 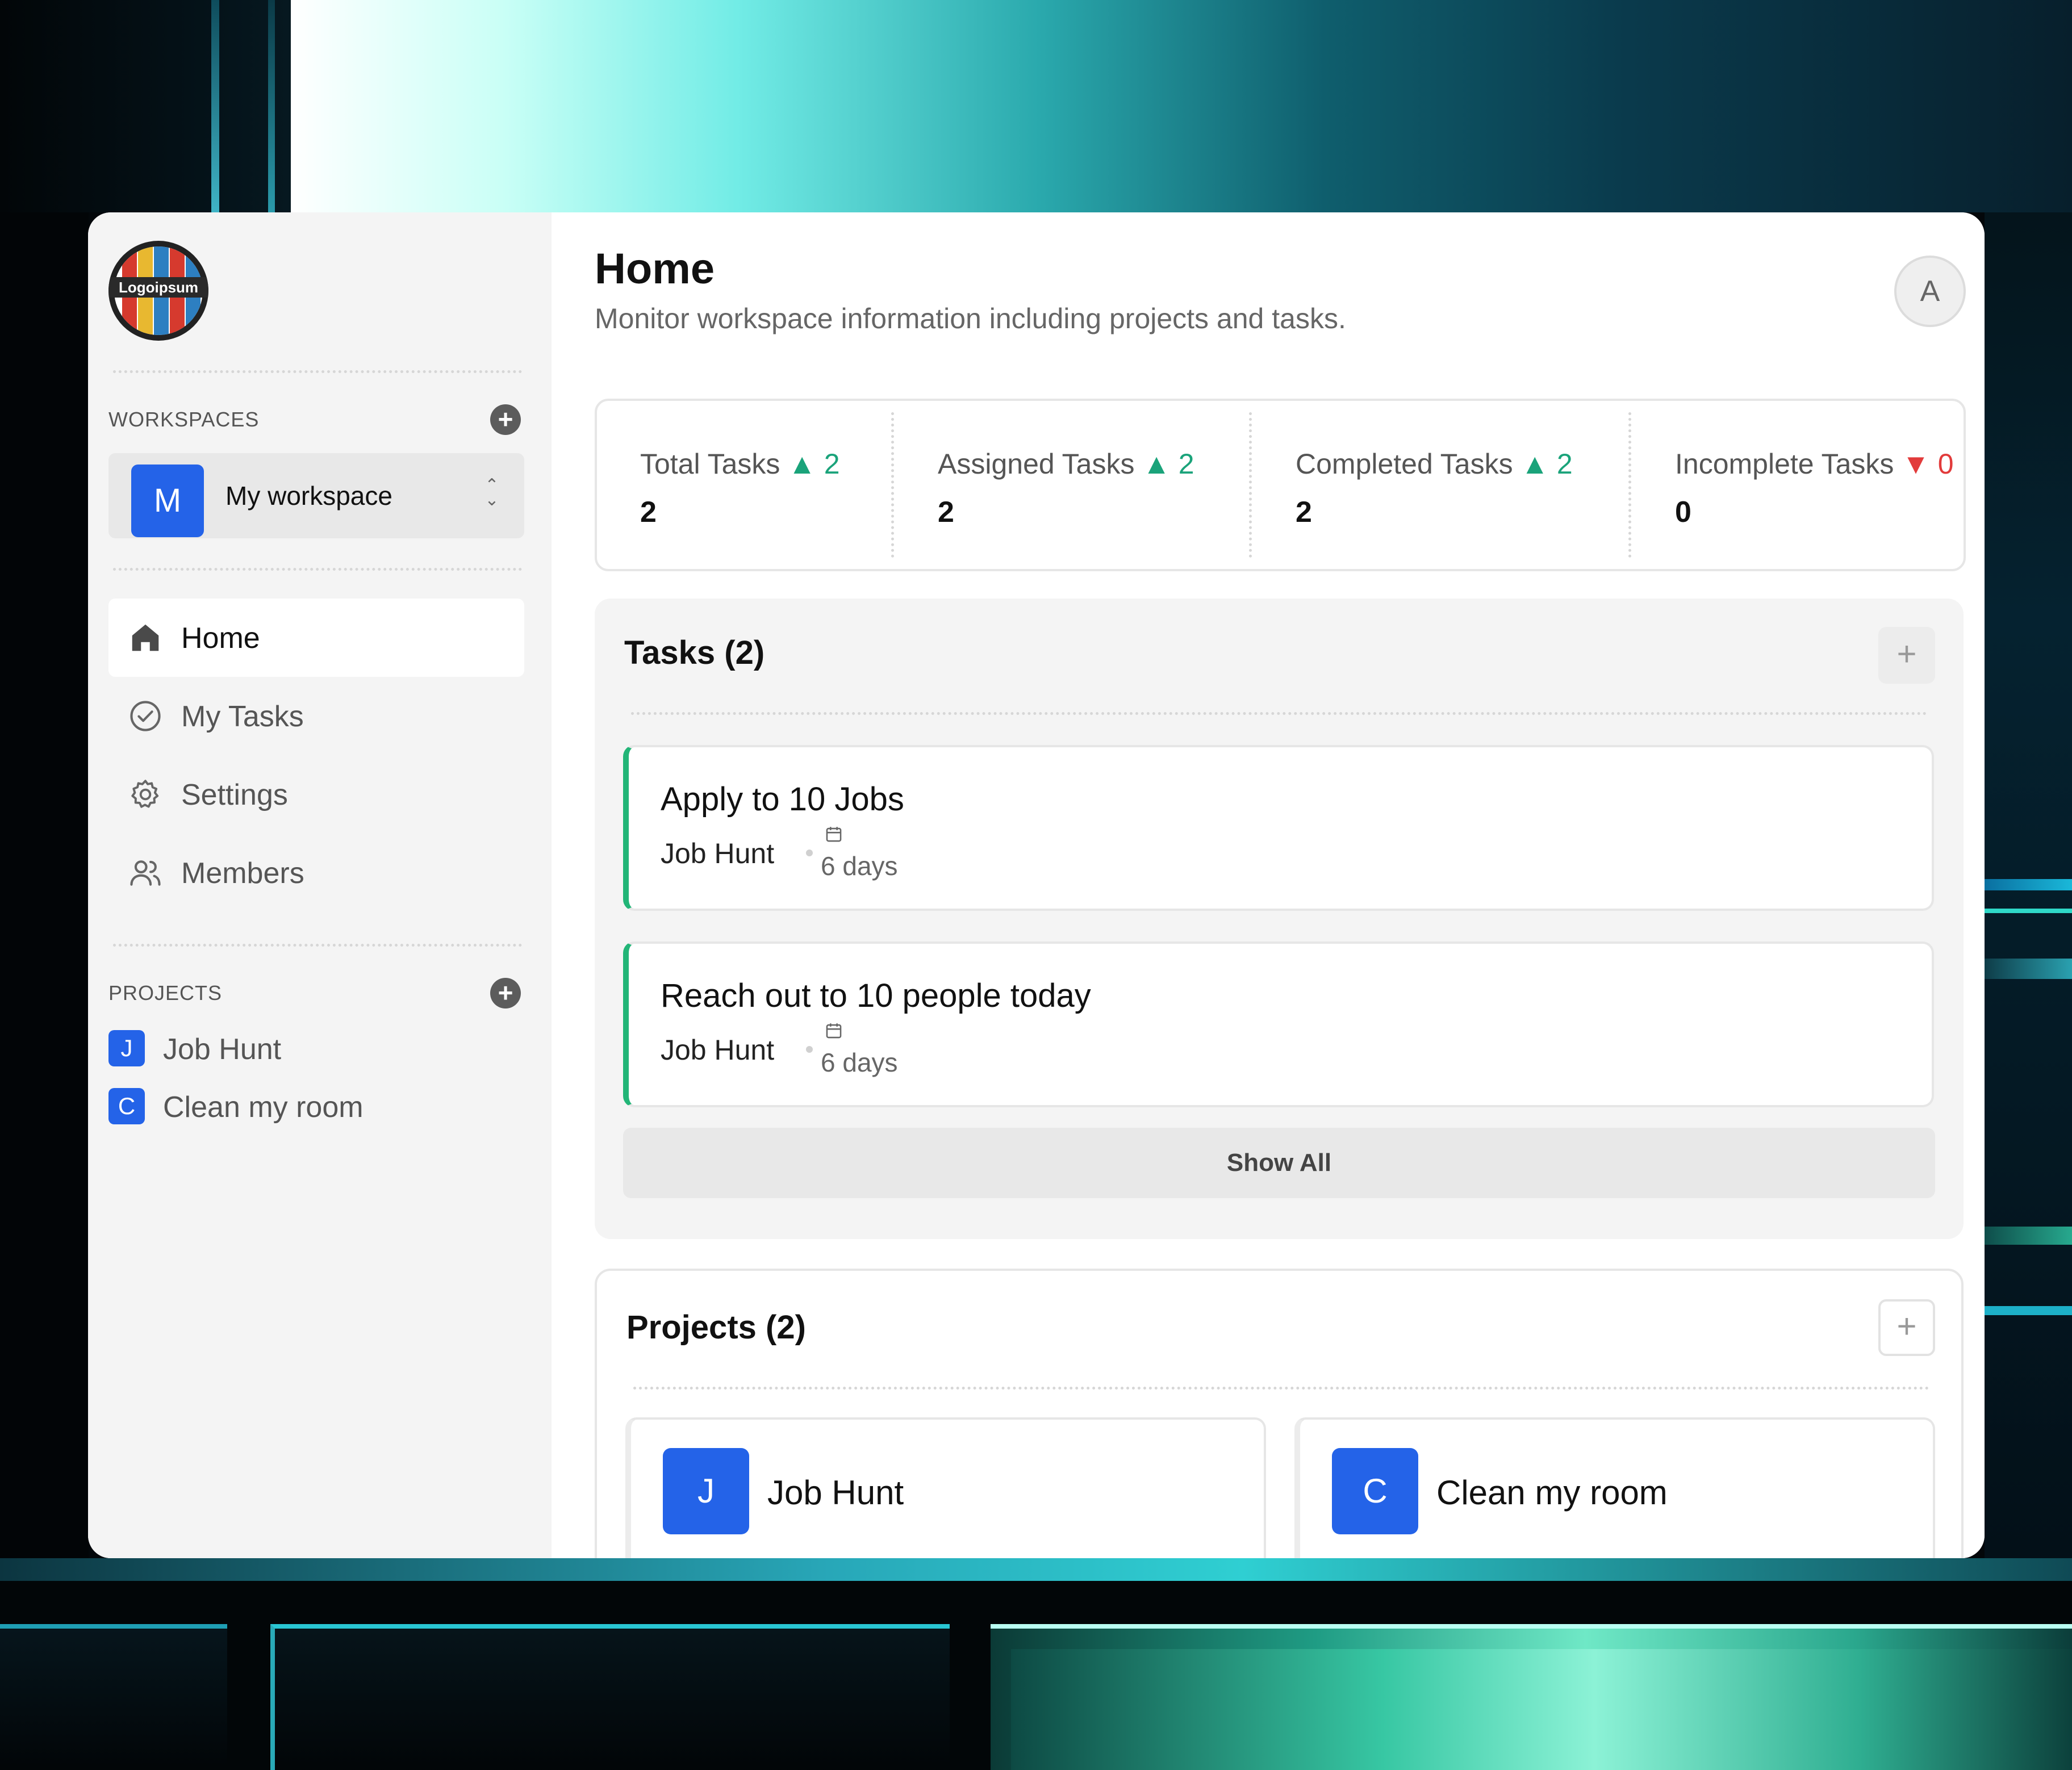 What do you see at coordinates (308, 496) in the screenshot?
I see `workspace-name: My workspace` at bounding box center [308, 496].